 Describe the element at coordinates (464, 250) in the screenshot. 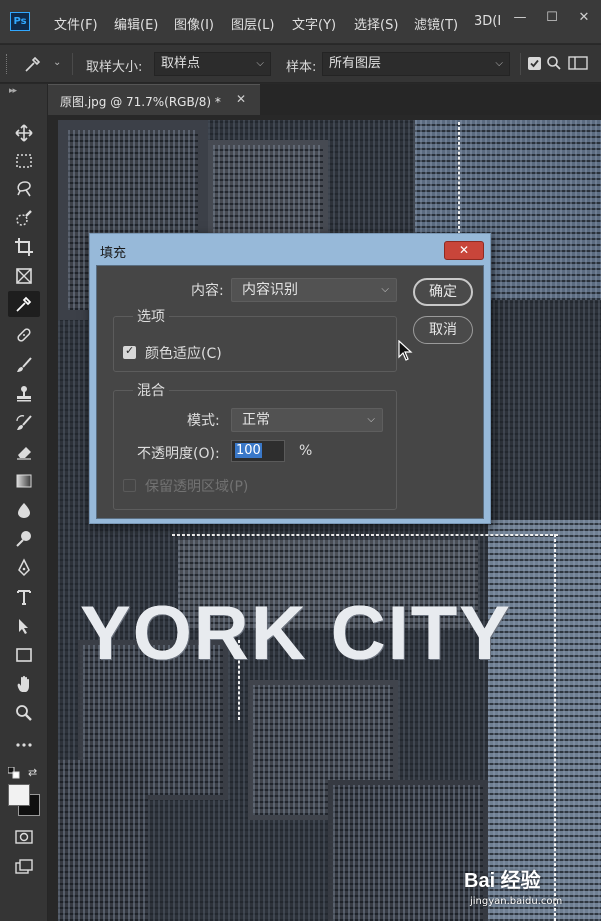

I see `dialog-close-button: ✕` at that location.